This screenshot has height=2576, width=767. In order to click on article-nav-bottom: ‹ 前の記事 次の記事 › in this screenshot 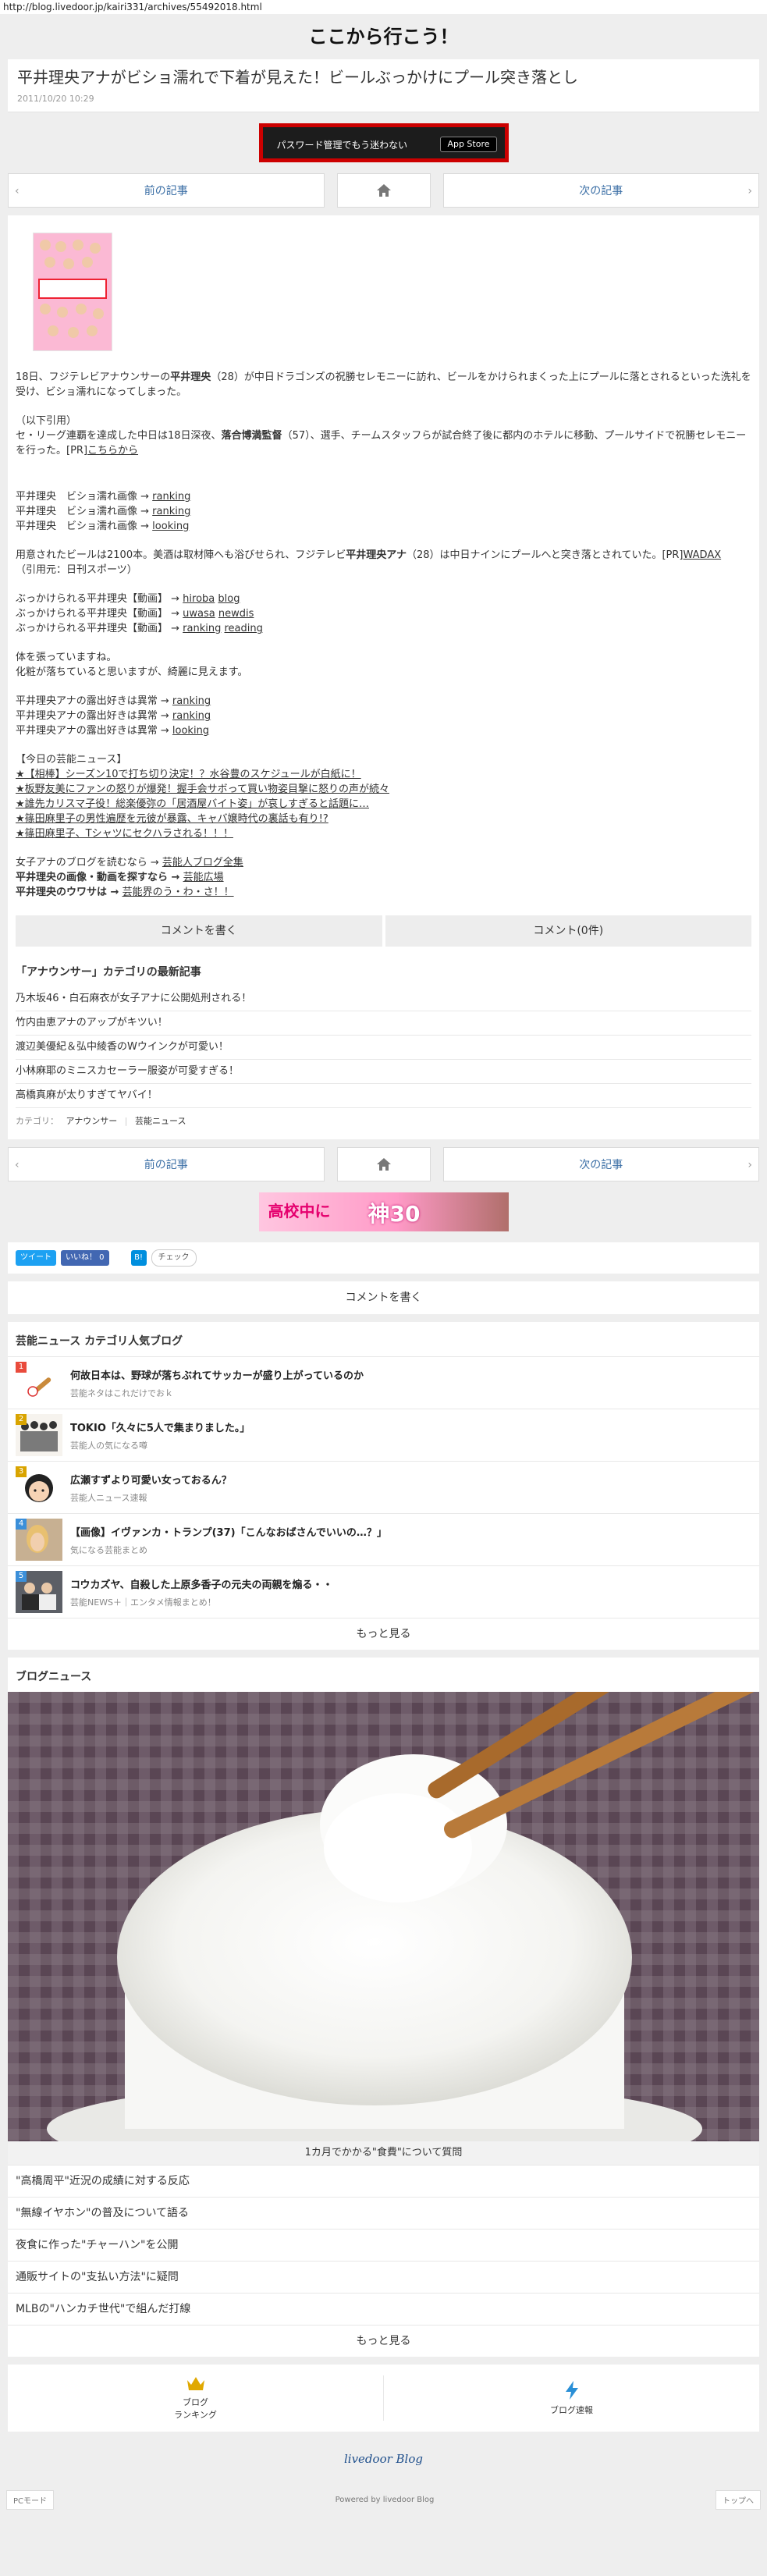, I will do `click(383, 1164)`.